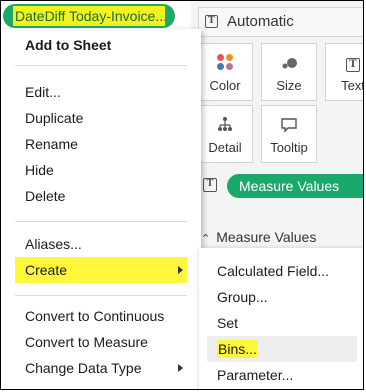 The height and width of the screenshot is (392, 366). I want to click on color-label: Color, so click(225, 85).